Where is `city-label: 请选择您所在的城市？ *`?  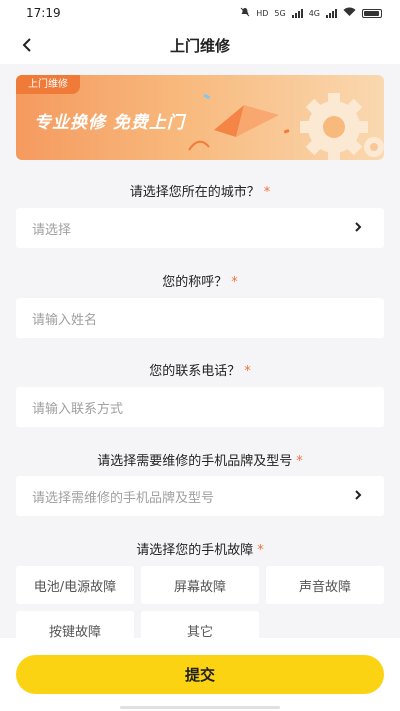 city-label: 请选择您所在的城市？ * is located at coordinates (200, 192).